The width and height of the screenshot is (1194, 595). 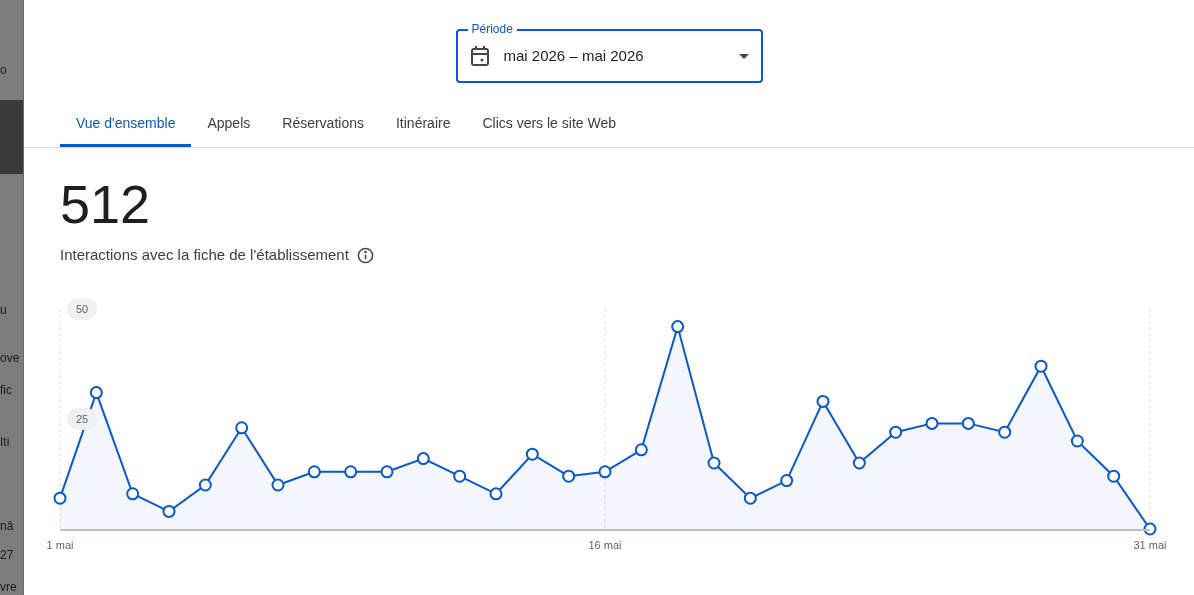 I want to click on info-icon, so click(x=365, y=255).